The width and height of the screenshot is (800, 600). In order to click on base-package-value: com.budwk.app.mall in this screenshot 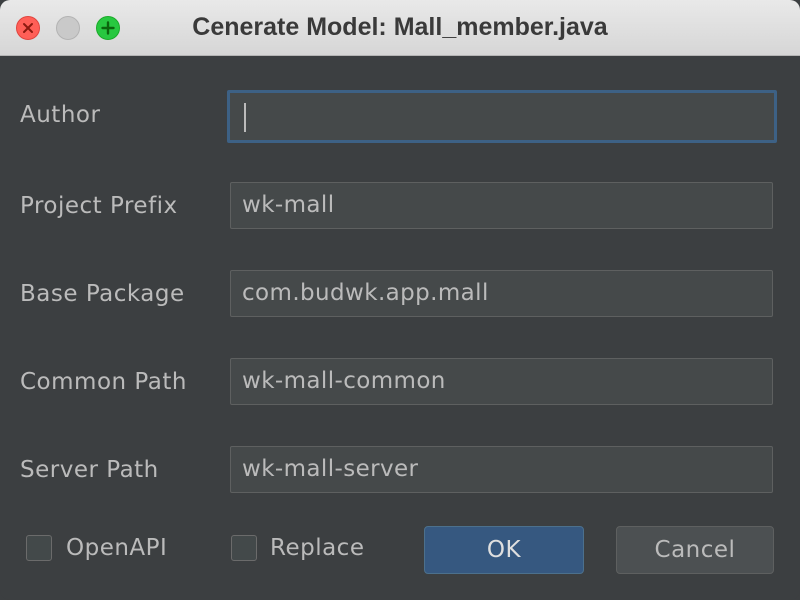, I will do `click(365, 293)`.